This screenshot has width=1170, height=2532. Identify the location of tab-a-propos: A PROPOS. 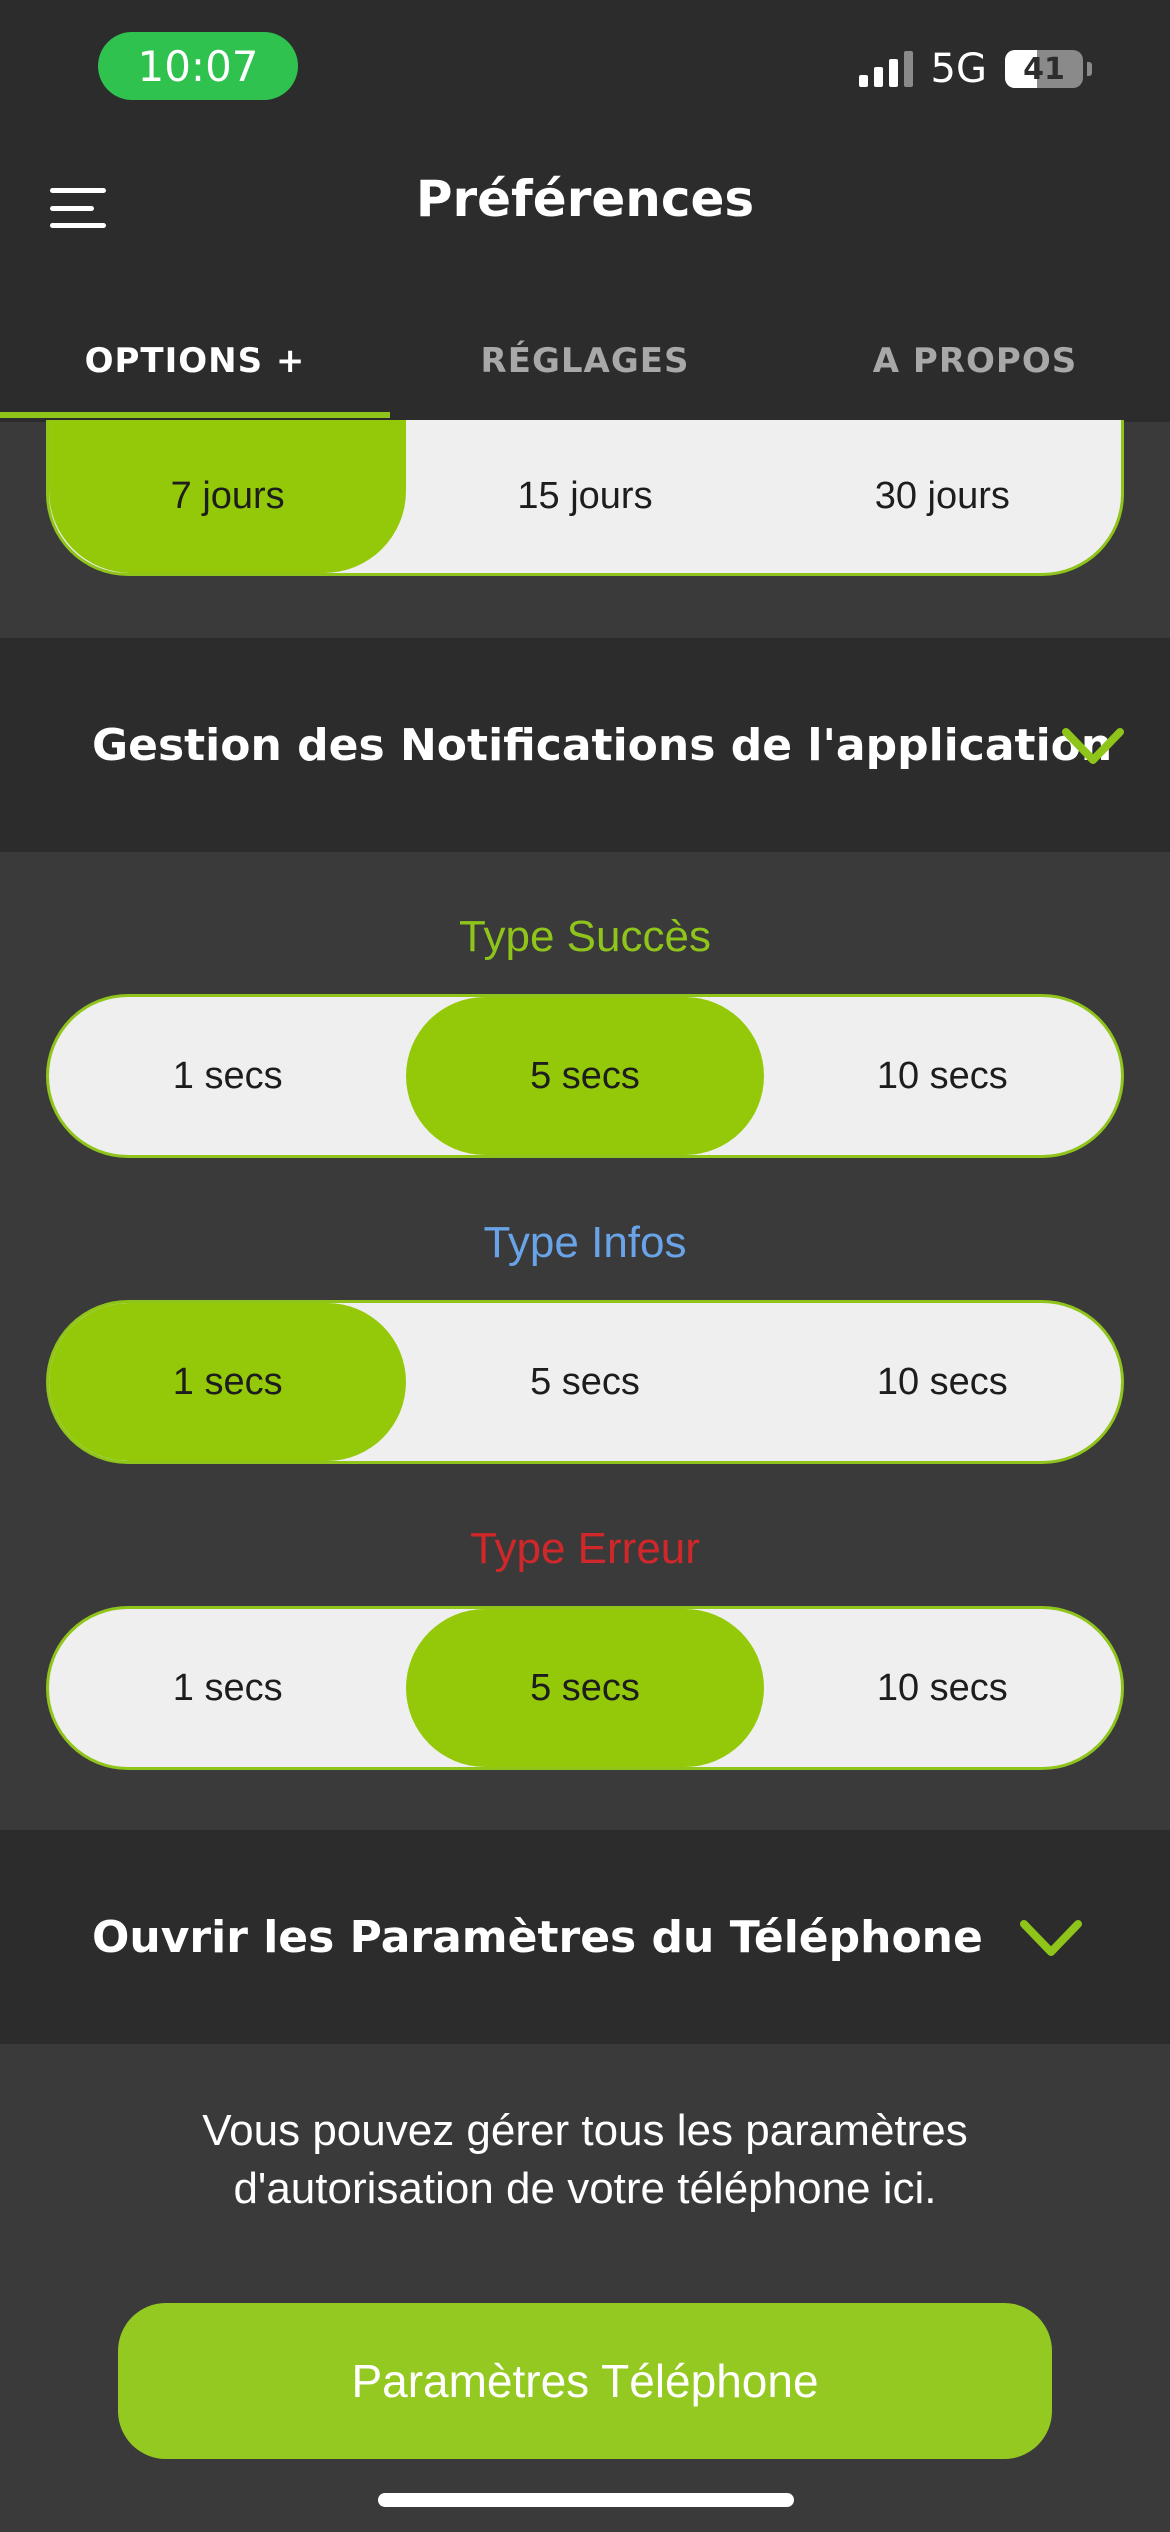
(975, 361).